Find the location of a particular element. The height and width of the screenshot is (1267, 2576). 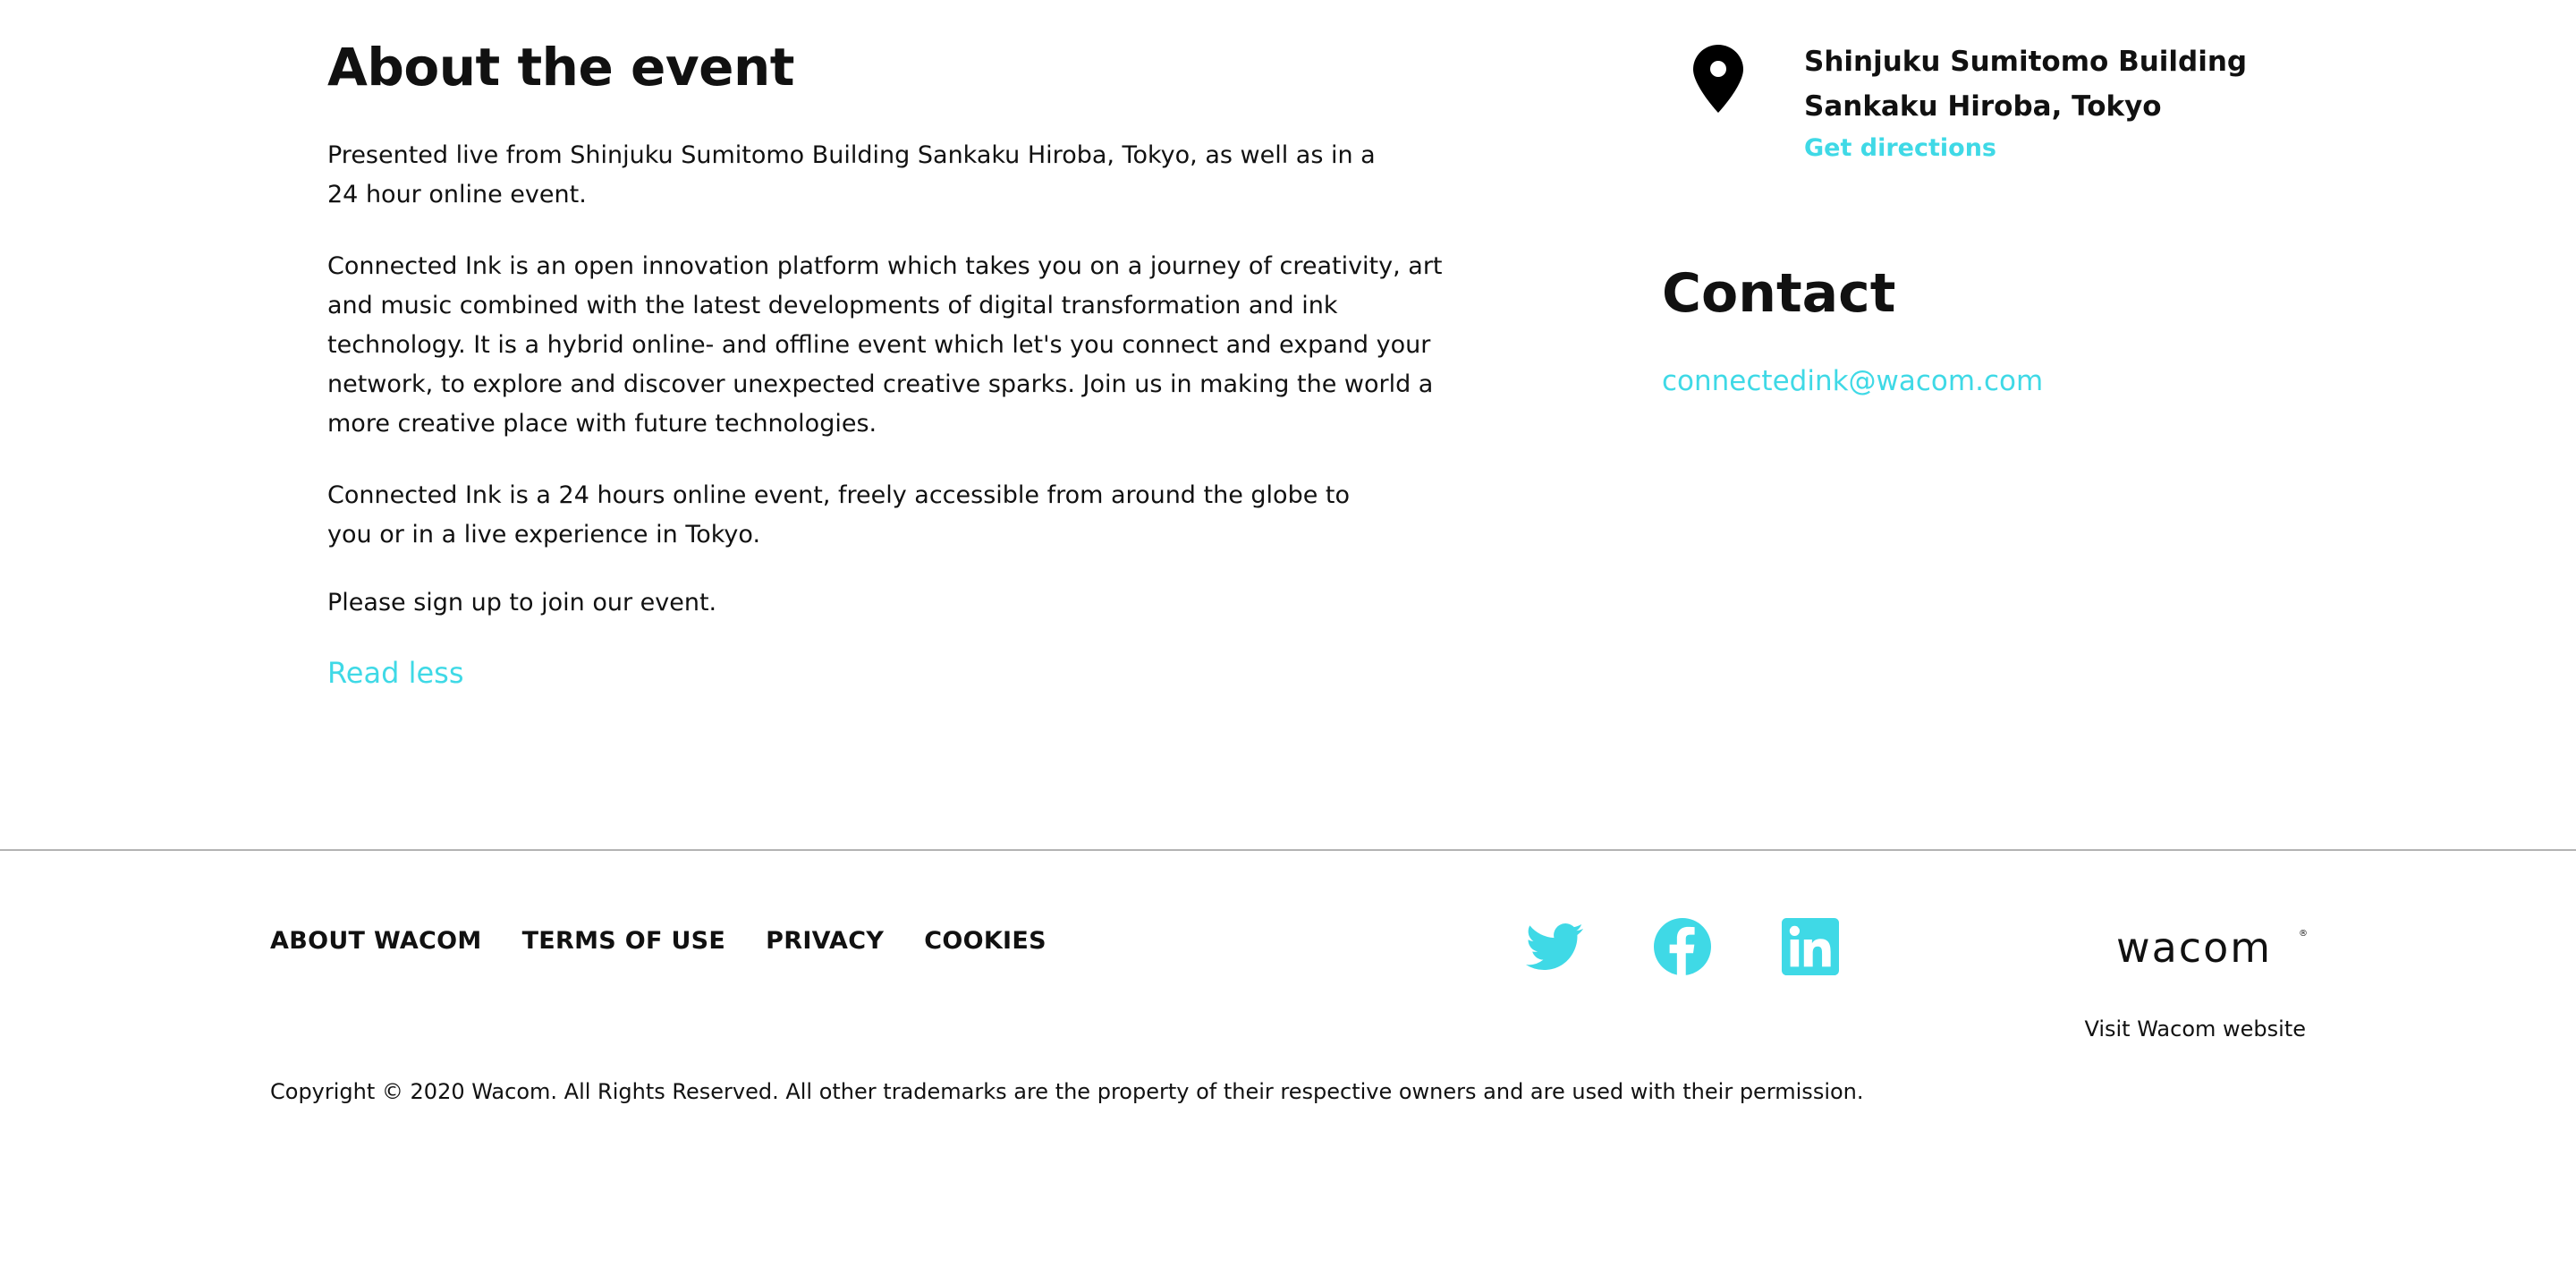

twitter-icon is located at coordinates (1554, 947).